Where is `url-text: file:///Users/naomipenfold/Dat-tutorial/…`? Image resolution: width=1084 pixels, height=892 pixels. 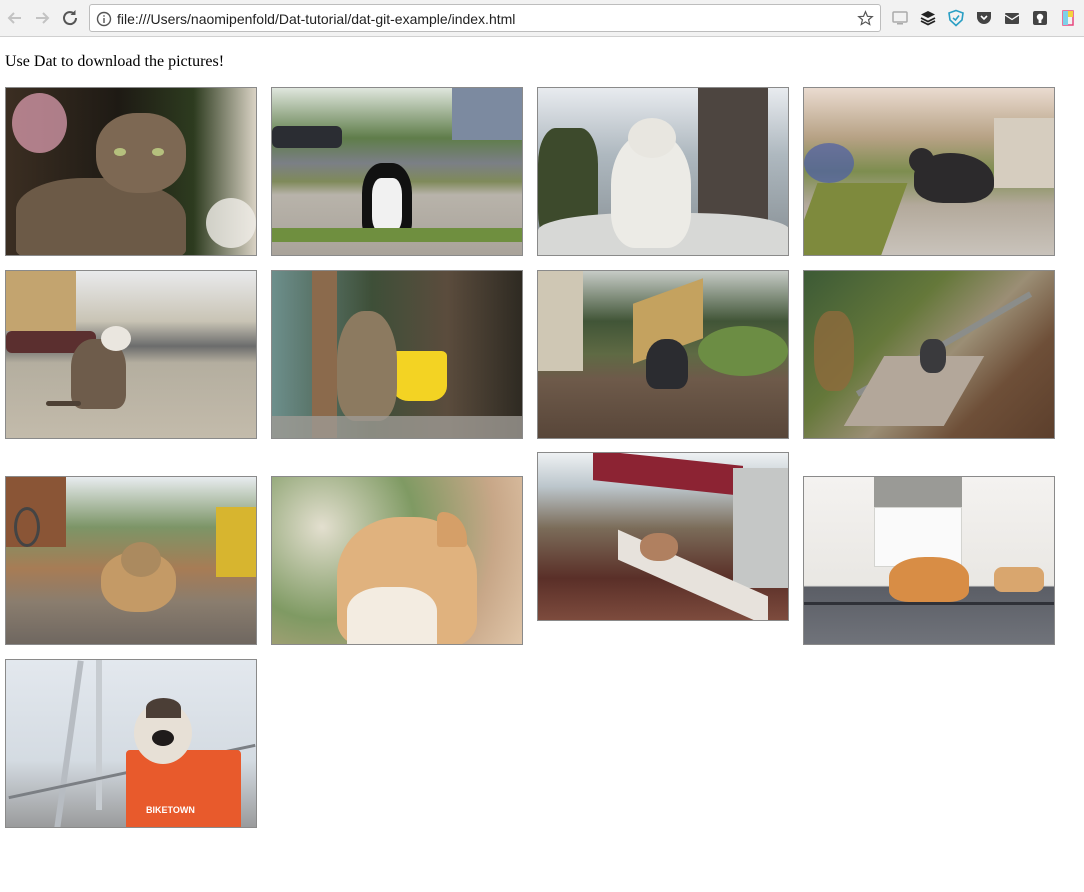
url-text: file:///Users/naomipenfold/Dat-tutorial/… is located at coordinates (316, 19).